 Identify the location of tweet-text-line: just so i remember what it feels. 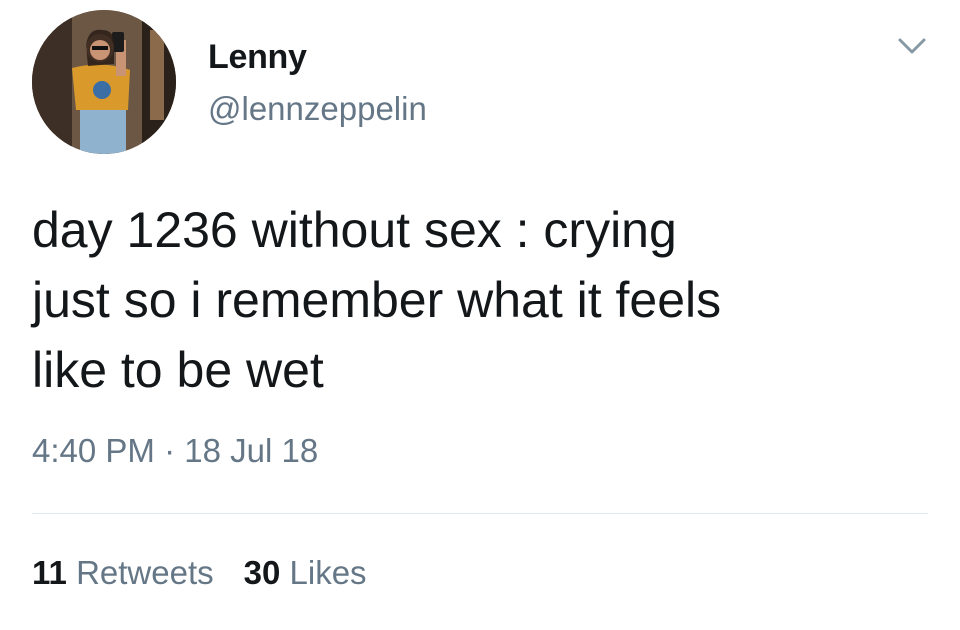
(377, 300).